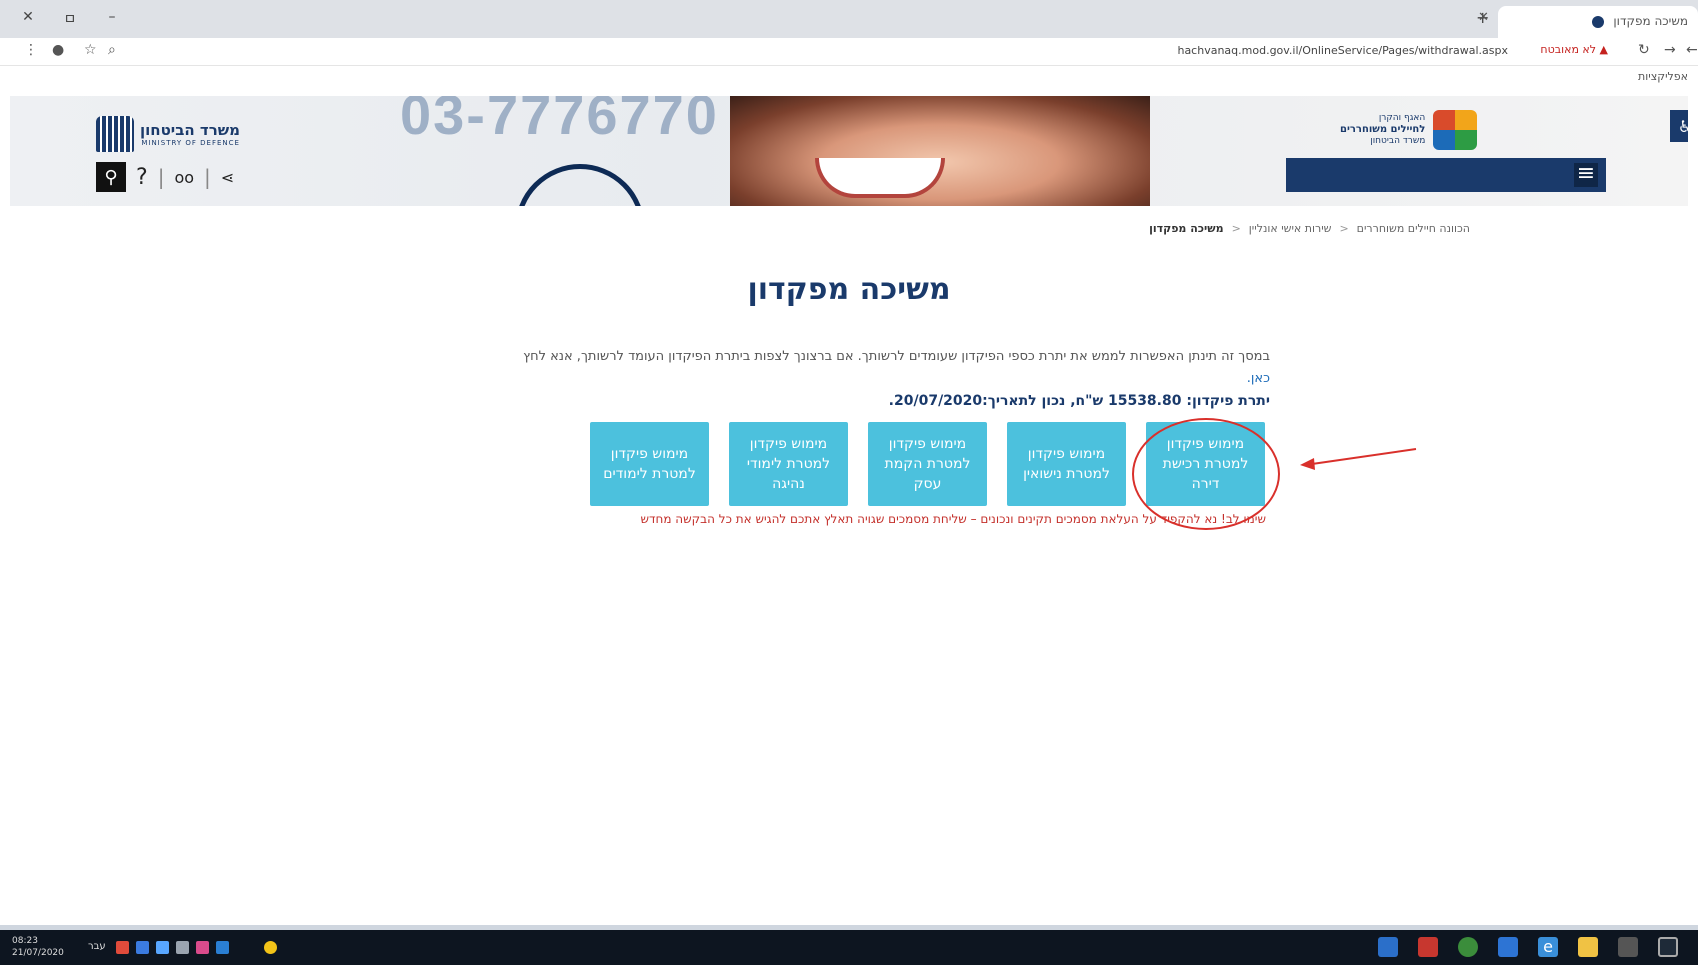 The width and height of the screenshot is (1698, 965). I want to click on menu-dots-icon: ⋮, so click(31, 50).